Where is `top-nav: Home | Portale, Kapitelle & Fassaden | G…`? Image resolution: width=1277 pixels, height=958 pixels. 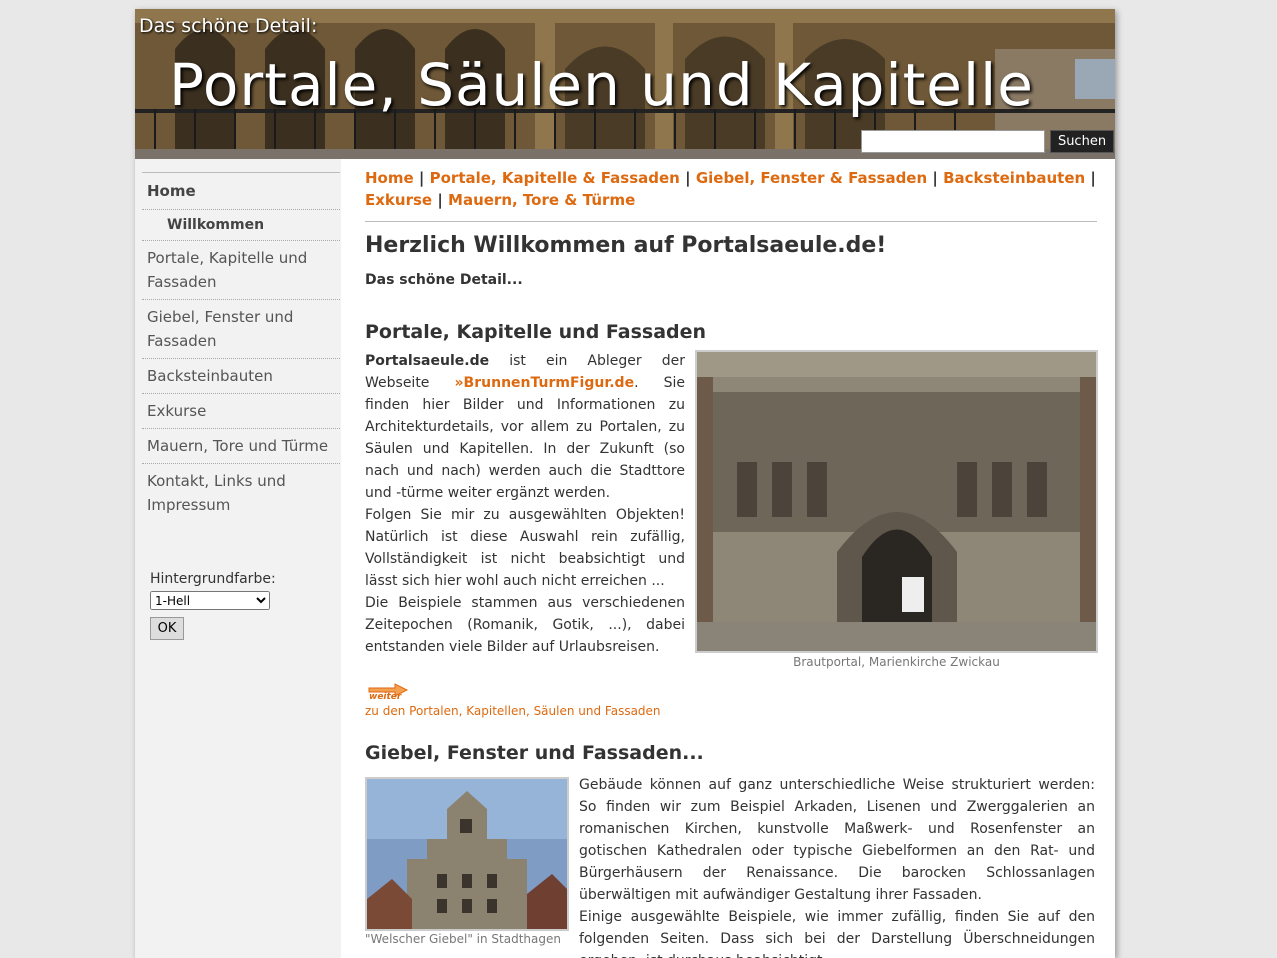
top-nav: Home | Portale, Kapitelle & Fassaden | G… is located at coordinates (731, 194).